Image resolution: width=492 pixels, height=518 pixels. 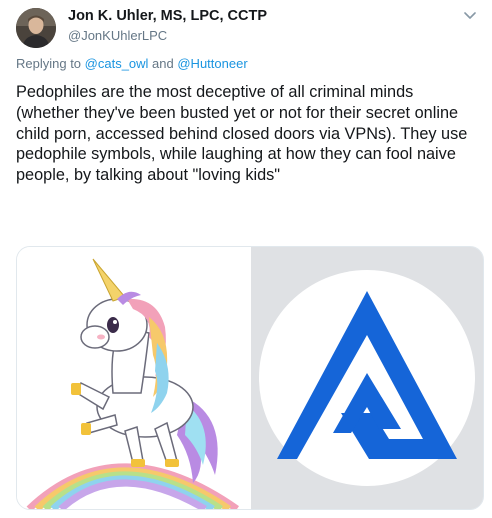 I want to click on author-handle: @JonKUhlerLPC, so click(x=117, y=35).